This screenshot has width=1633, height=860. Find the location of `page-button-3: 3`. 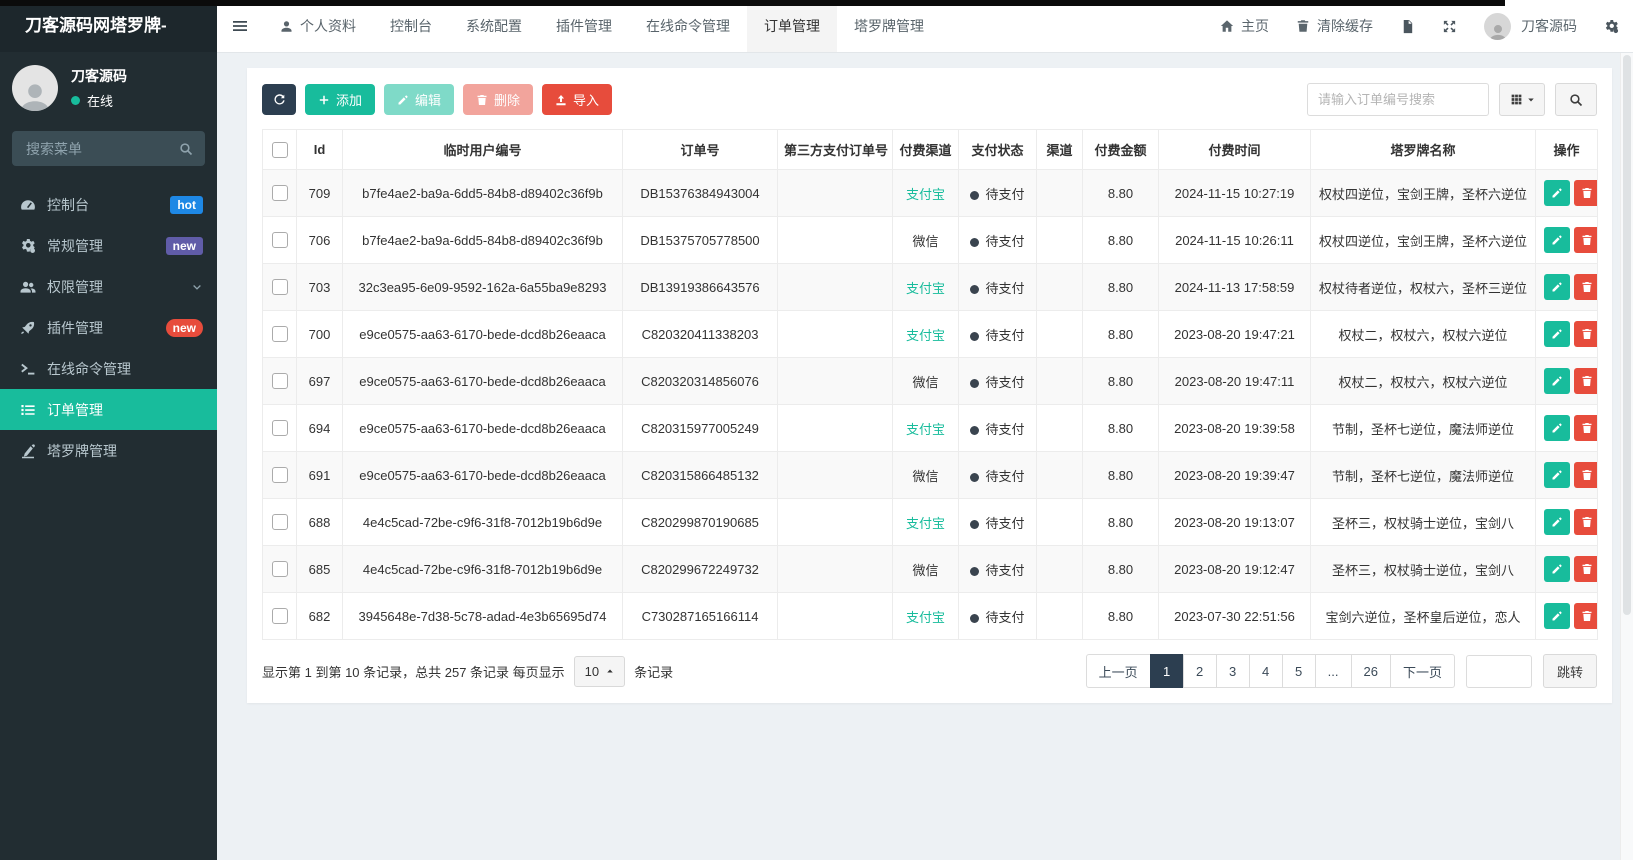

page-button-3: 3 is located at coordinates (1232, 671).